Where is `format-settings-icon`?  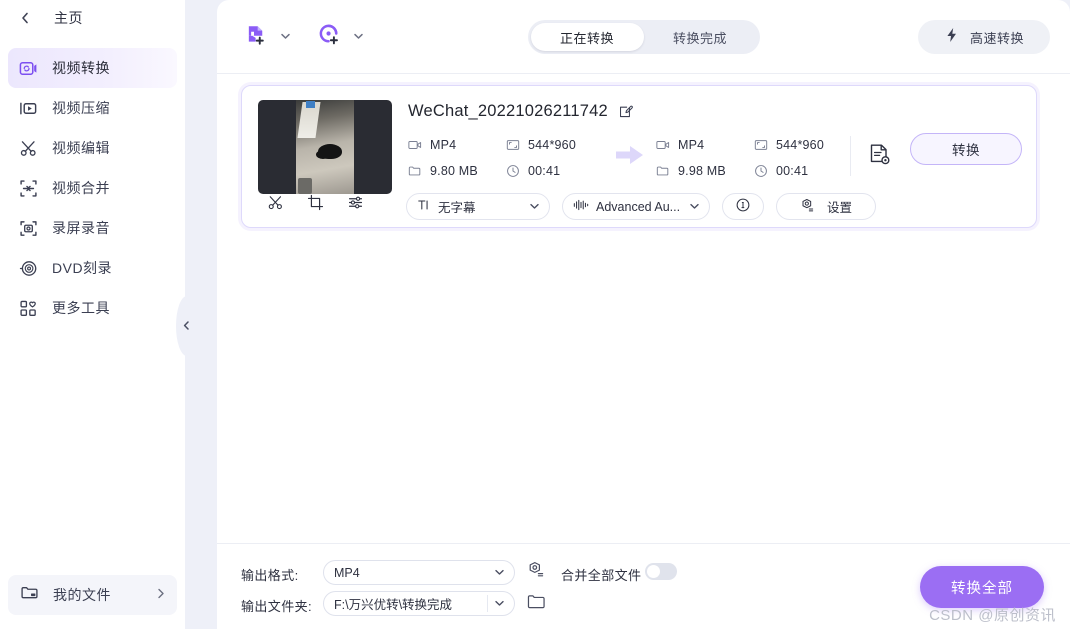
format-settings-icon is located at coordinates (536, 572).